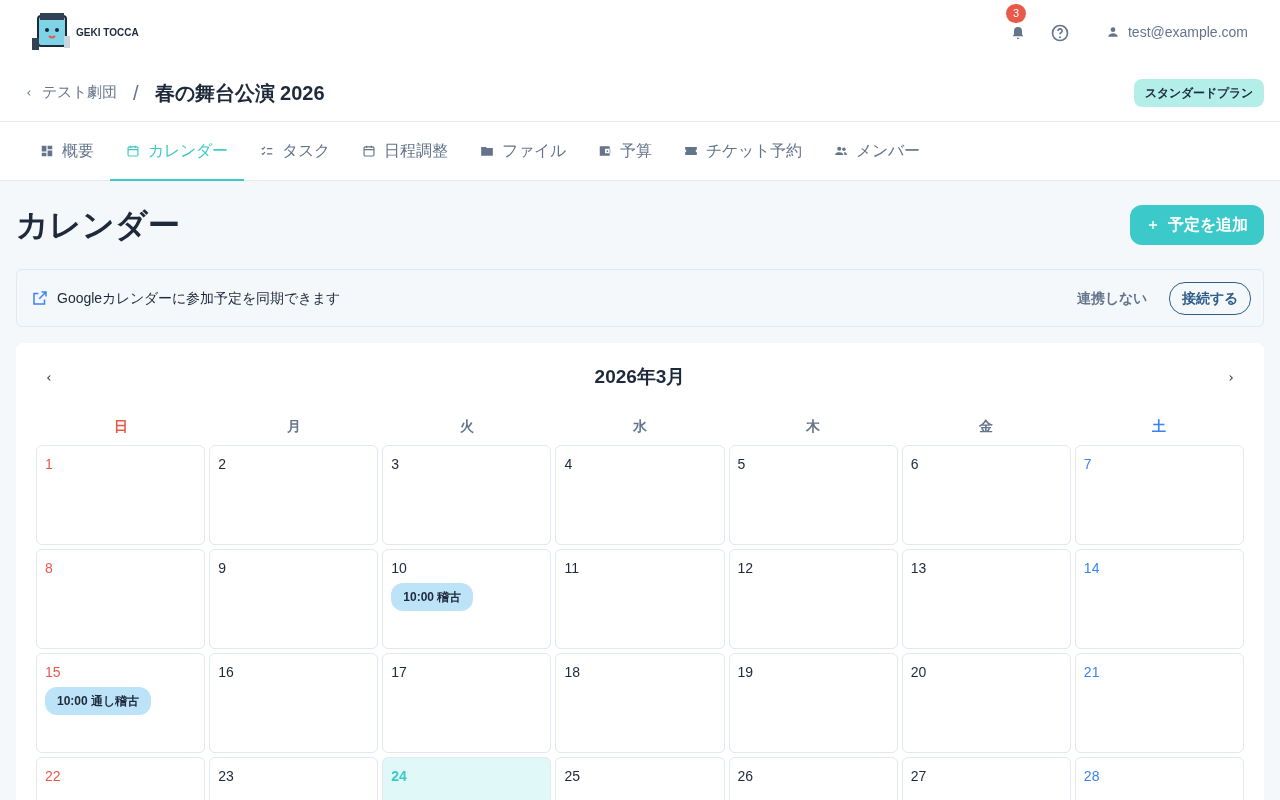 This screenshot has width=1280, height=800. What do you see at coordinates (121, 599) in the screenshot?
I see `day-cell: 8` at bounding box center [121, 599].